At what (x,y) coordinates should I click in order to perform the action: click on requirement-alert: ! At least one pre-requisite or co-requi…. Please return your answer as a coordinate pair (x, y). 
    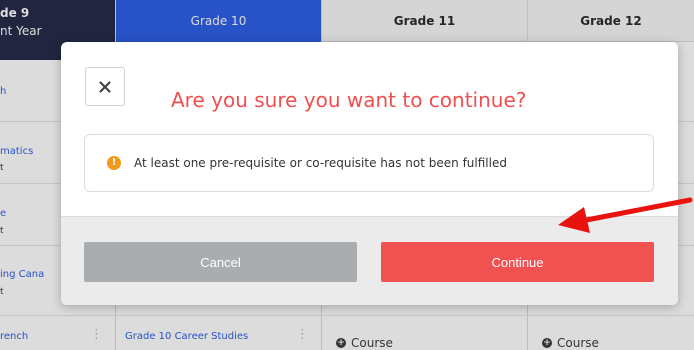
    Looking at the image, I should click on (369, 163).